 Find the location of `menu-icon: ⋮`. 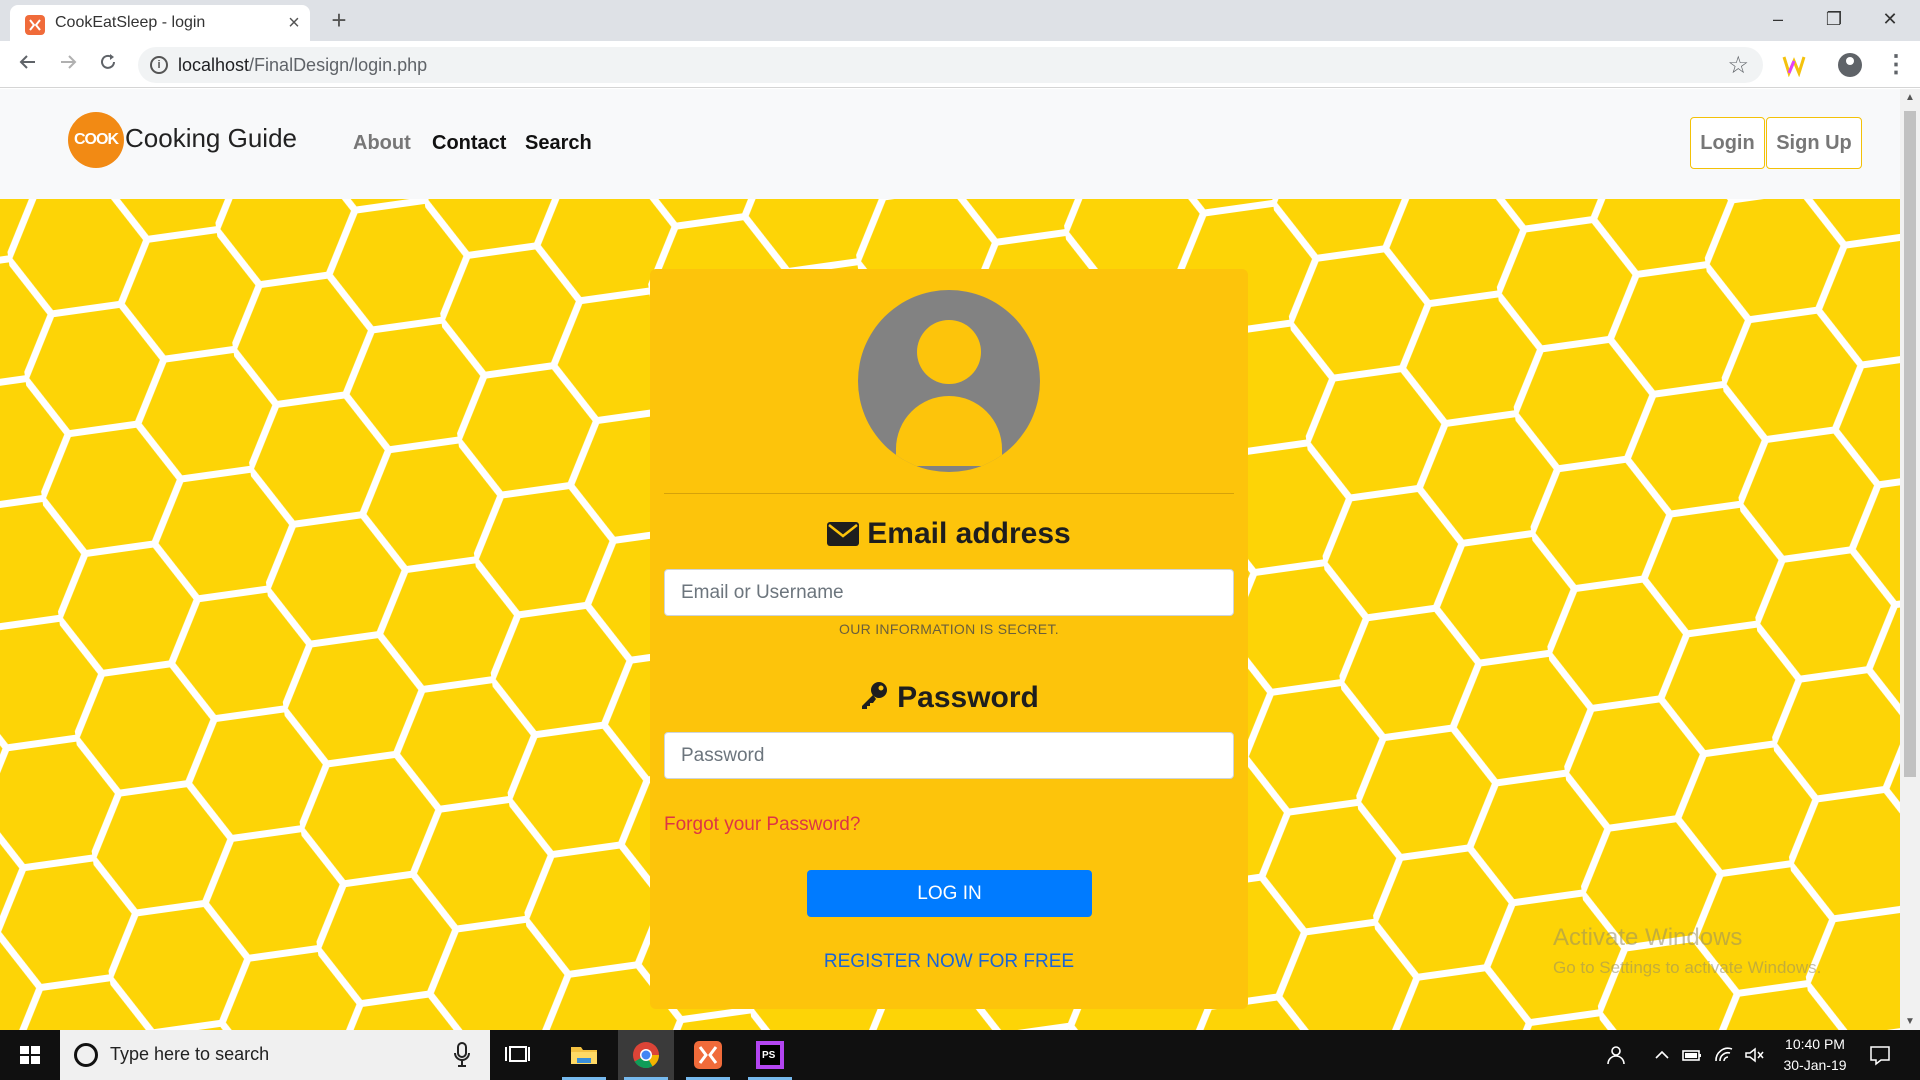

menu-icon: ⋮ is located at coordinates (1896, 65).